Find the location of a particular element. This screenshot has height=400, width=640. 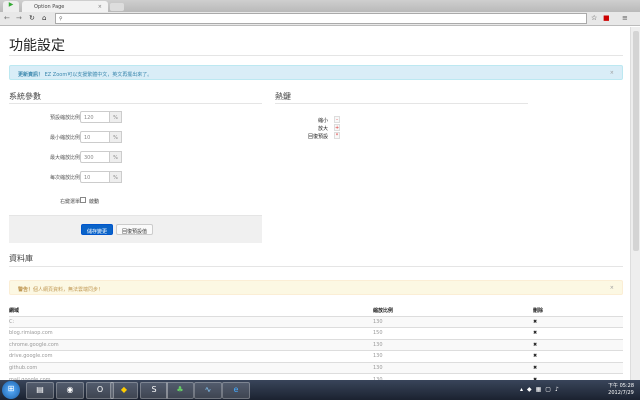

new-tab-button is located at coordinates (117, 7).